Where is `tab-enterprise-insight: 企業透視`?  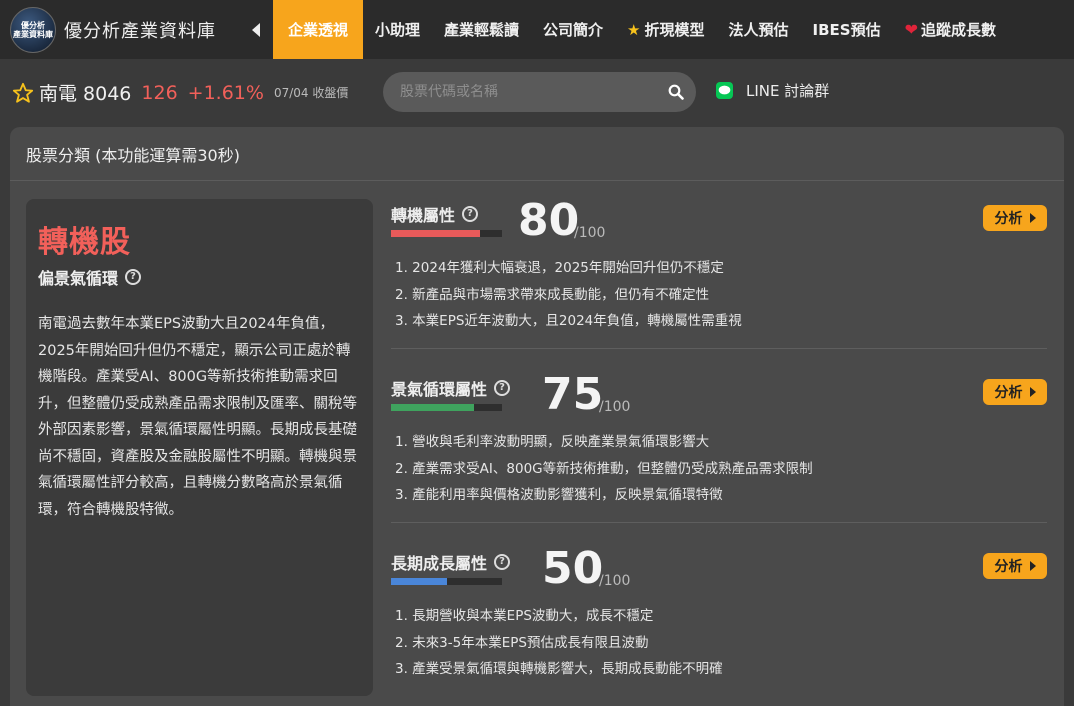 tab-enterprise-insight: 企業透視 is located at coordinates (318, 29).